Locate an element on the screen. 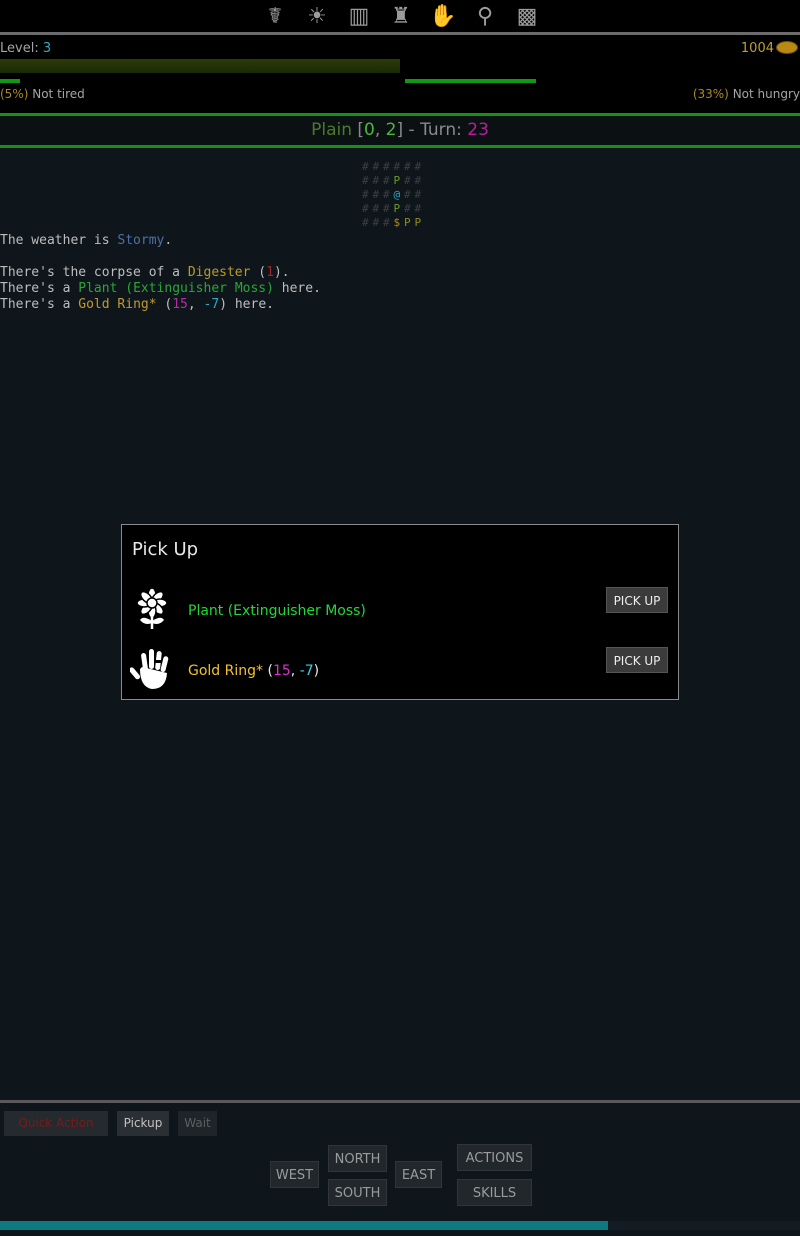 The width and height of the screenshot is (800, 1236). wait-button: Wait is located at coordinates (197, 1123).